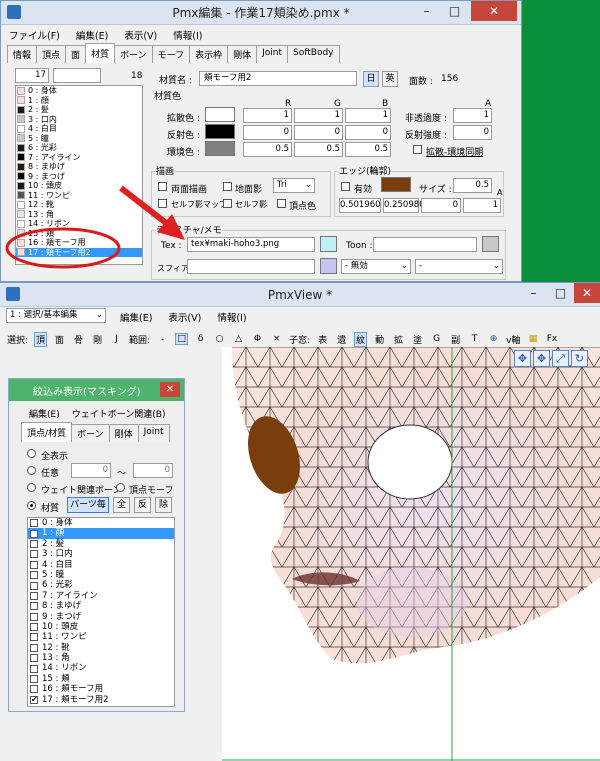 This screenshot has height=761, width=600. What do you see at coordinates (474, 339) in the screenshot?
I see `sub-t-button: T` at bounding box center [474, 339].